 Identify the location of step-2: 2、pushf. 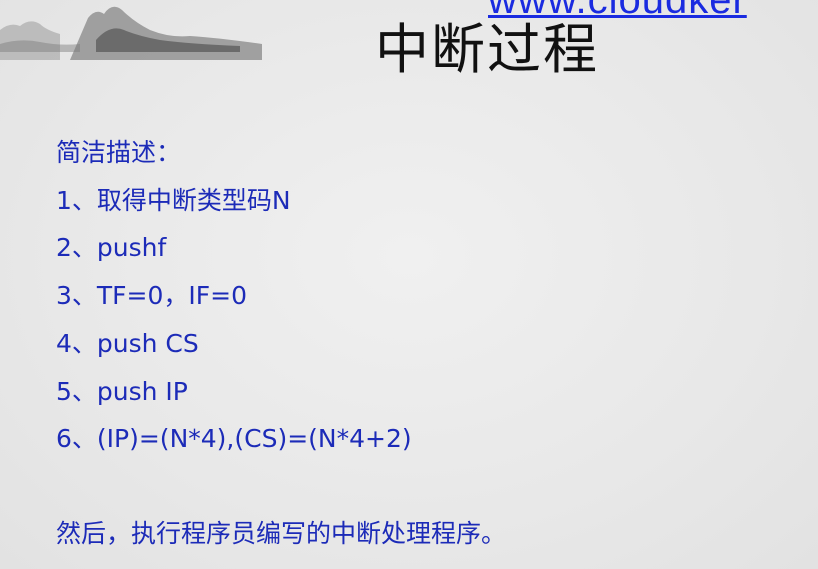
(111, 248).